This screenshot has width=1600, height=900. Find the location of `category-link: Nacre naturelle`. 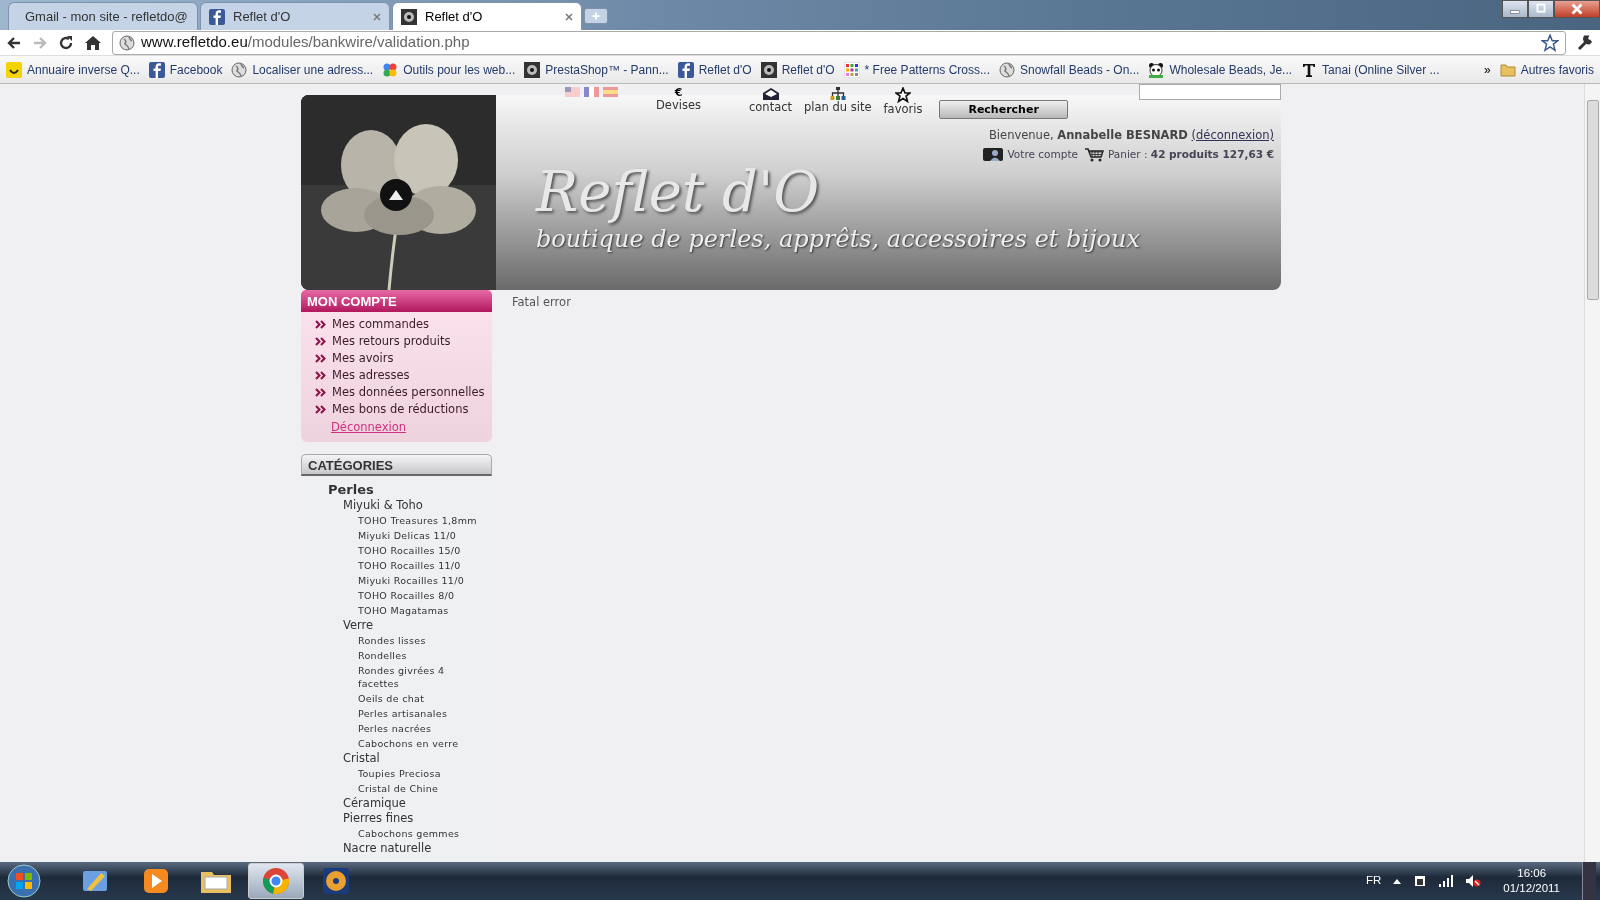

category-link: Nacre naturelle is located at coordinates (396, 849).